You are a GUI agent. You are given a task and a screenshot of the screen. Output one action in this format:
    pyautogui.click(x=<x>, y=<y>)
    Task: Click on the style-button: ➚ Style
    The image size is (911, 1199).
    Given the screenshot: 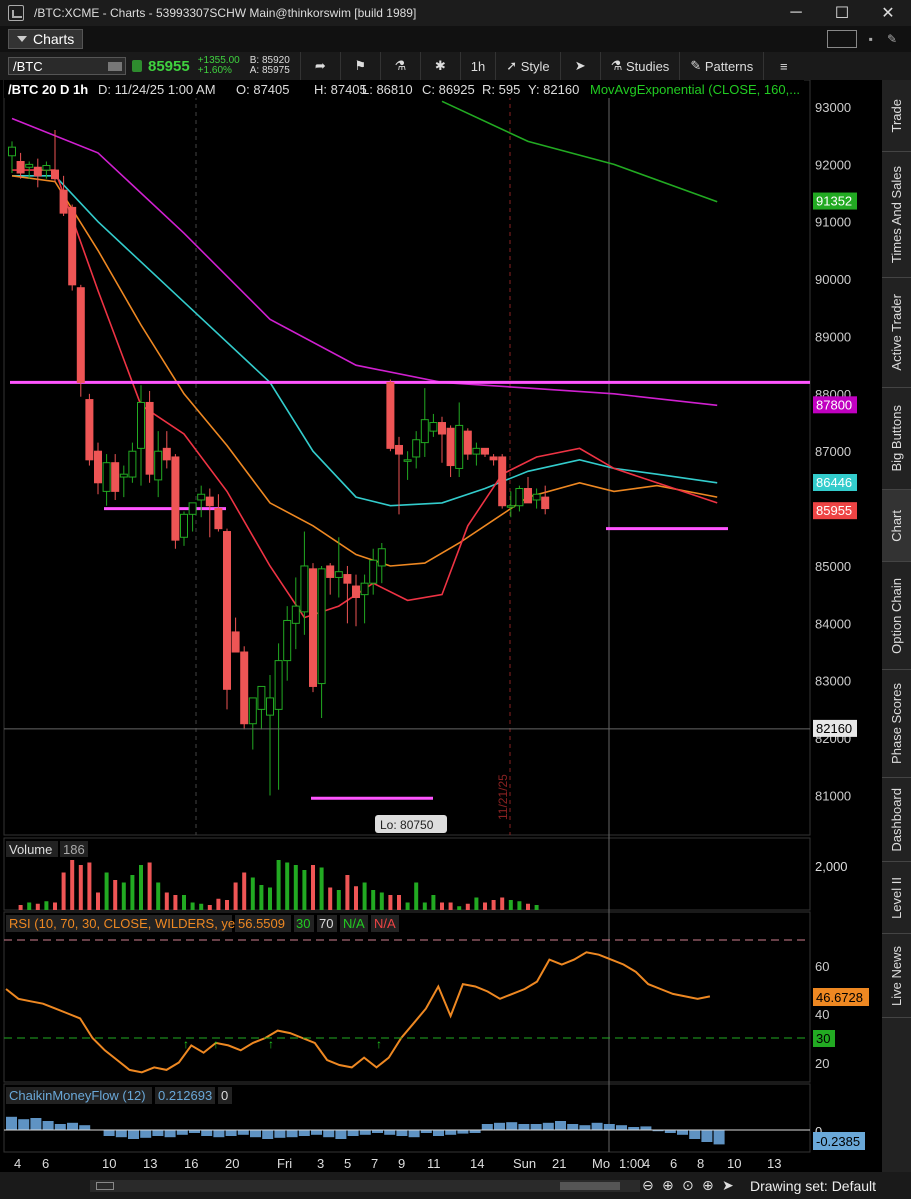 What is the action you would take?
    pyautogui.click(x=527, y=66)
    